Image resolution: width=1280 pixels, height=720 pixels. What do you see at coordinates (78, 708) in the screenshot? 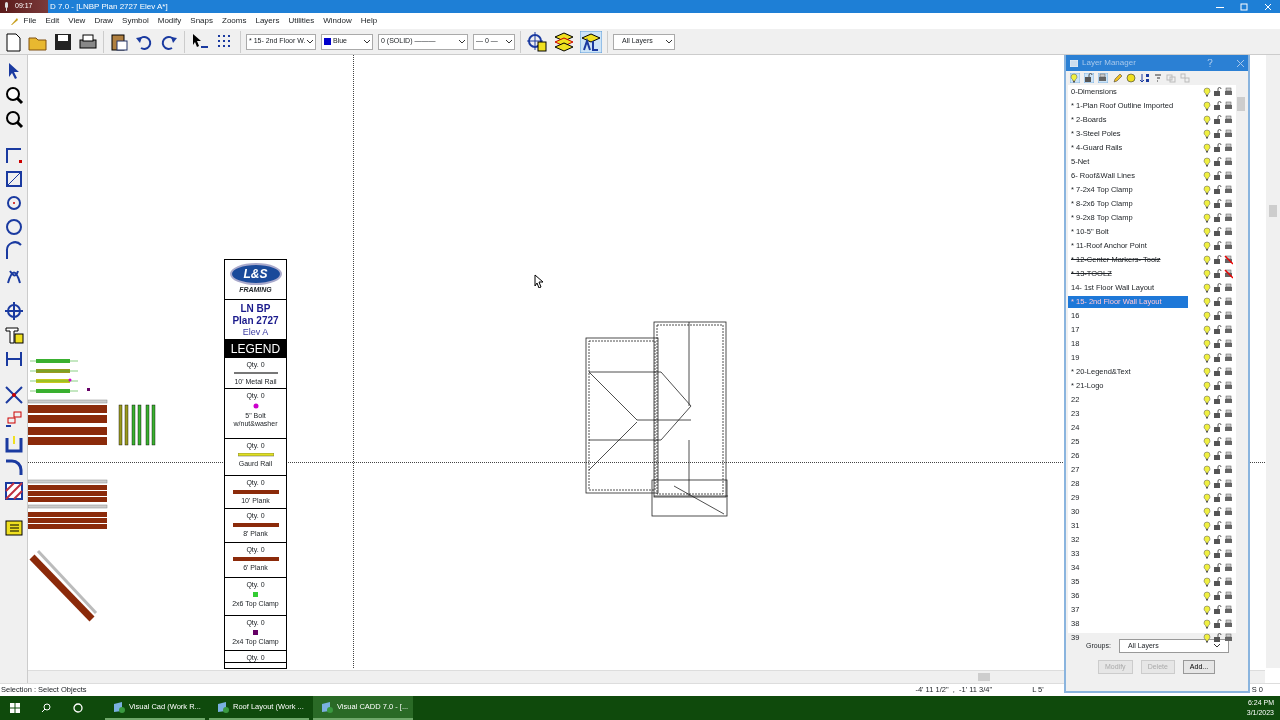
I see `assistant-icon` at bounding box center [78, 708].